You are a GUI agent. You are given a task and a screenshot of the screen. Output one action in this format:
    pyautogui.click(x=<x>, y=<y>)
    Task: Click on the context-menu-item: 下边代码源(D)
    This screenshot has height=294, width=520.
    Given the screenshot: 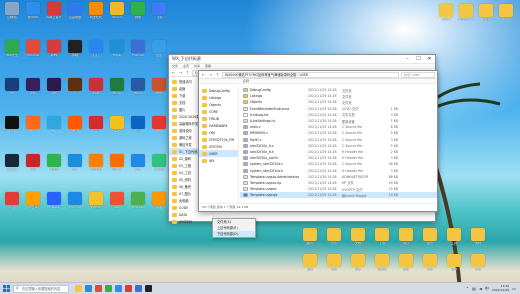 What is the action you would take?
    pyautogui.click(x=234, y=234)
    